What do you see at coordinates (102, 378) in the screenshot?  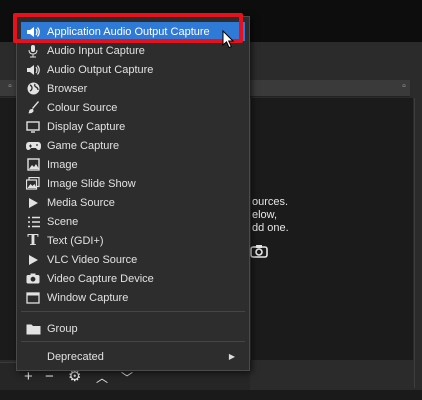 I see `move-up-button: ︿` at bounding box center [102, 378].